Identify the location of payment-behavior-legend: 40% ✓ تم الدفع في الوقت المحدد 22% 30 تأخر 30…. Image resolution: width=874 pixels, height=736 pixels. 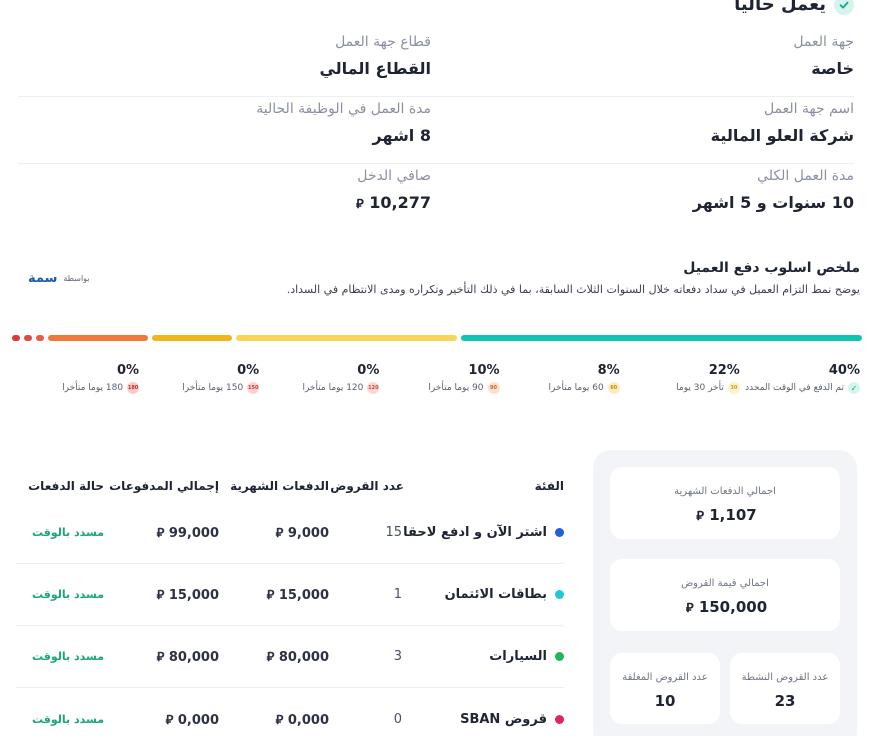
(442, 378).